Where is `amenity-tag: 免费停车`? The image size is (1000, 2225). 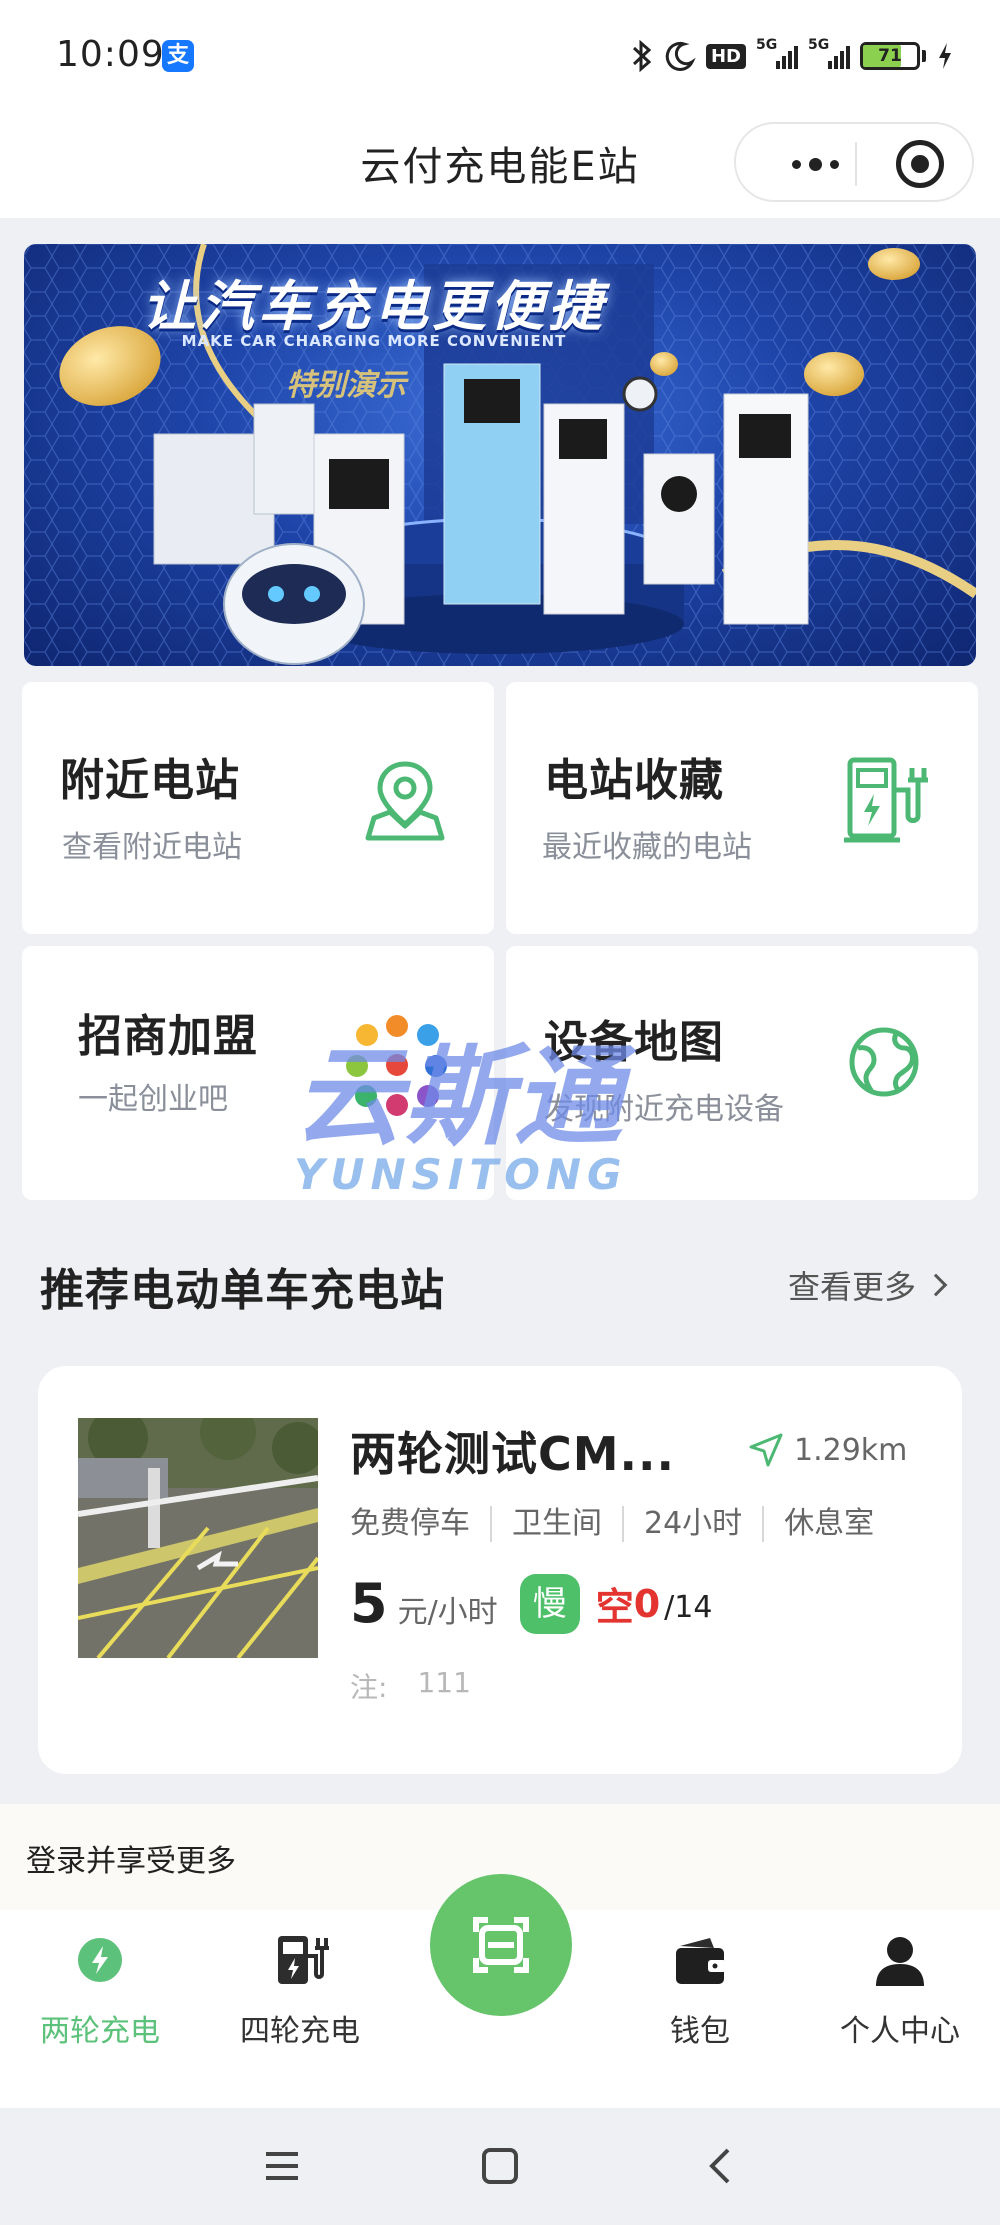 amenity-tag: 免费停车 is located at coordinates (410, 1523).